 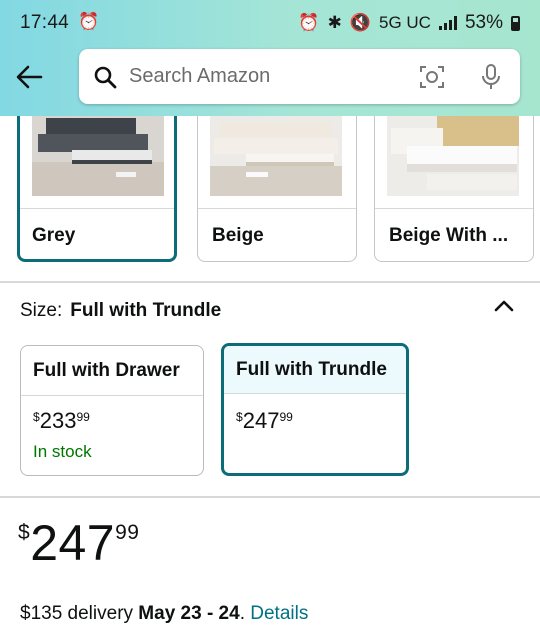 What do you see at coordinates (98, 156) in the screenshot?
I see `product-image-grey` at bounding box center [98, 156].